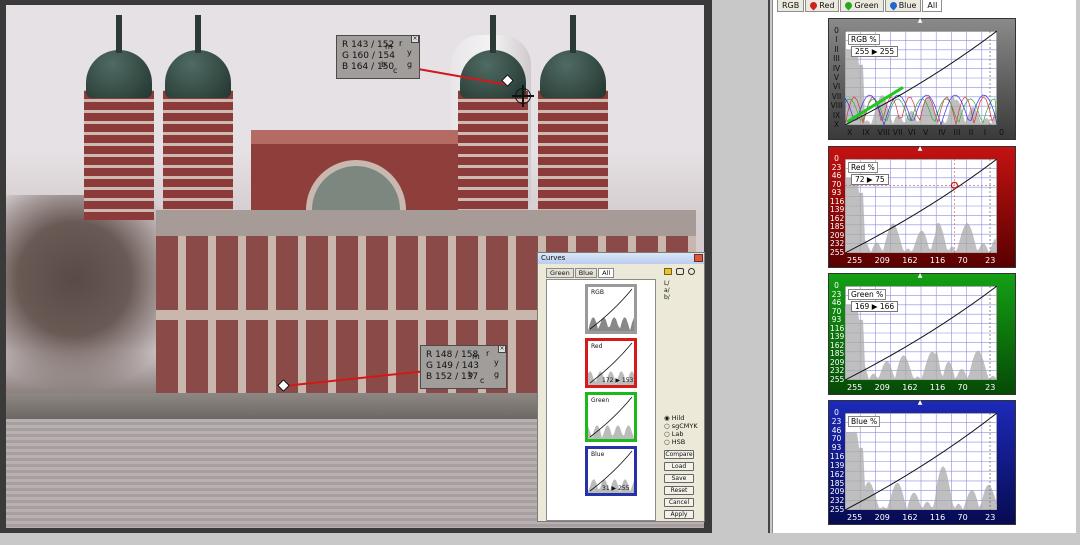 The image size is (1080, 545). Describe the element at coordinates (683, 418) in the screenshot. I see `mode-hild: ◉ Hild` at that location.